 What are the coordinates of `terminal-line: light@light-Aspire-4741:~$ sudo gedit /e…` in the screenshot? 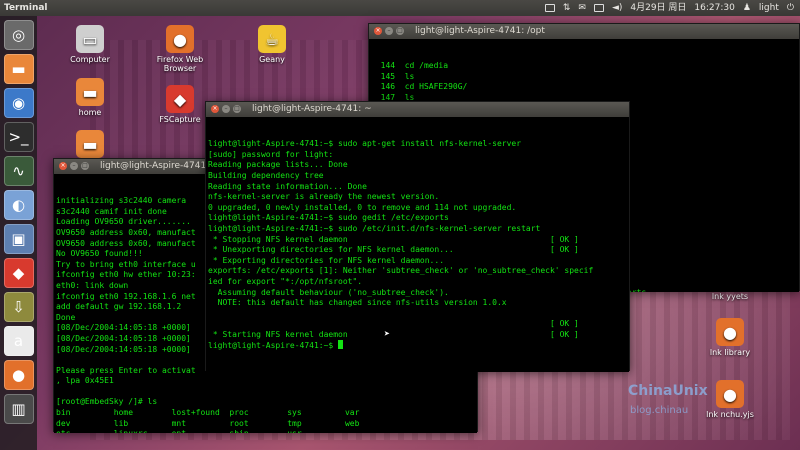 It's located at (328, 218).